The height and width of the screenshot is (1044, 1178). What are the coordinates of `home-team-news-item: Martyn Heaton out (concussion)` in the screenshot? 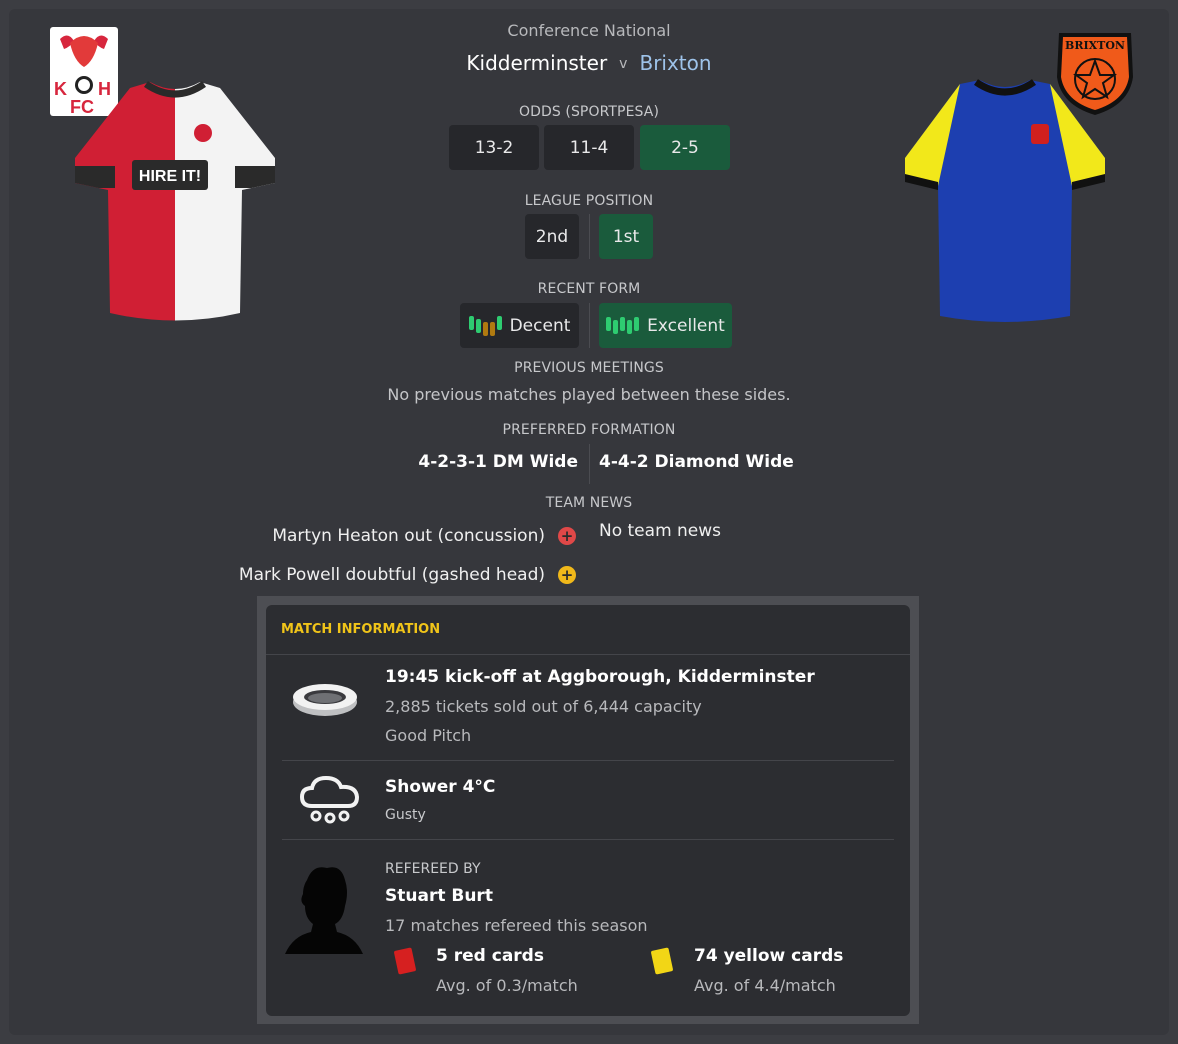 It's located at (408, 536).